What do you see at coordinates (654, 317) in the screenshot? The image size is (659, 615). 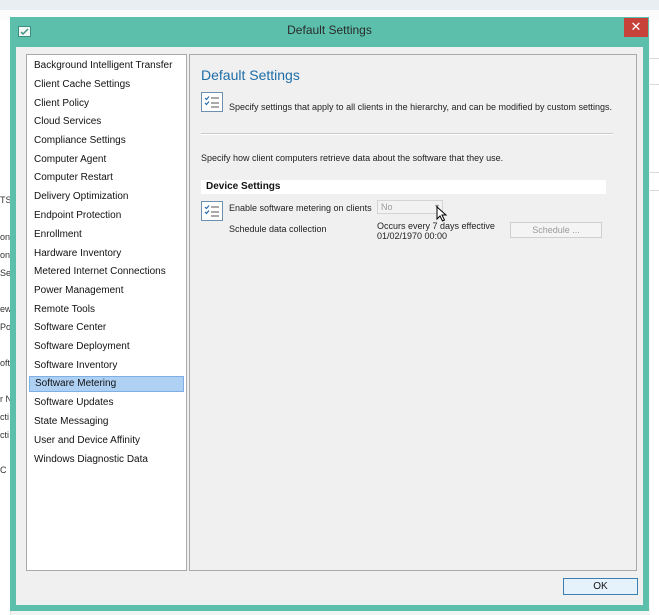 I see `background-right-pane` at bounding box center [654, 317].